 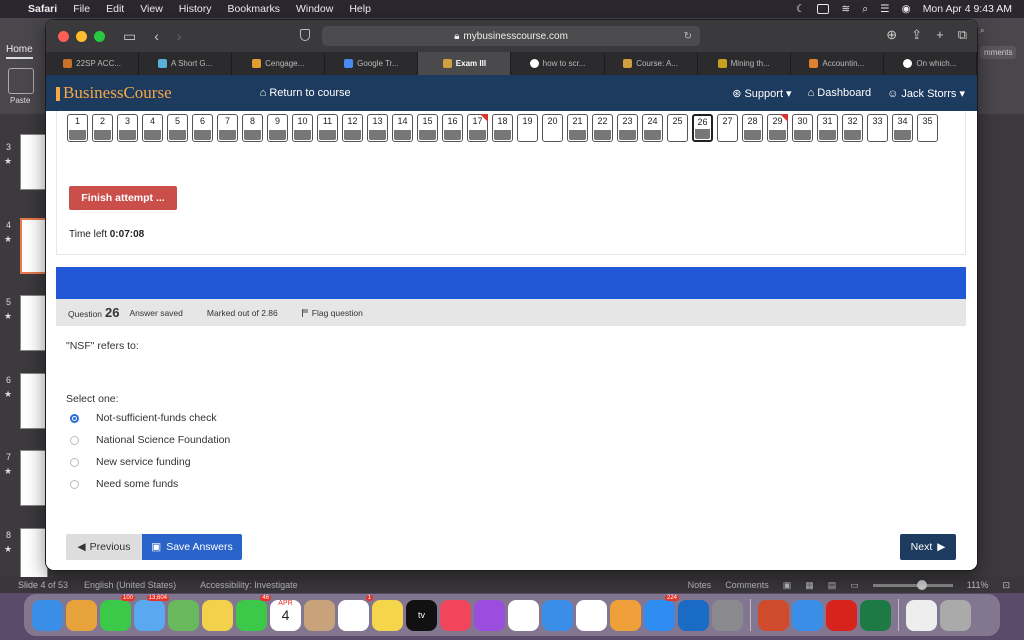 What do you see at coordinates (156, 36) in the screenshot?
I see `back-icon: ‹` at bounding box center [156, 36].